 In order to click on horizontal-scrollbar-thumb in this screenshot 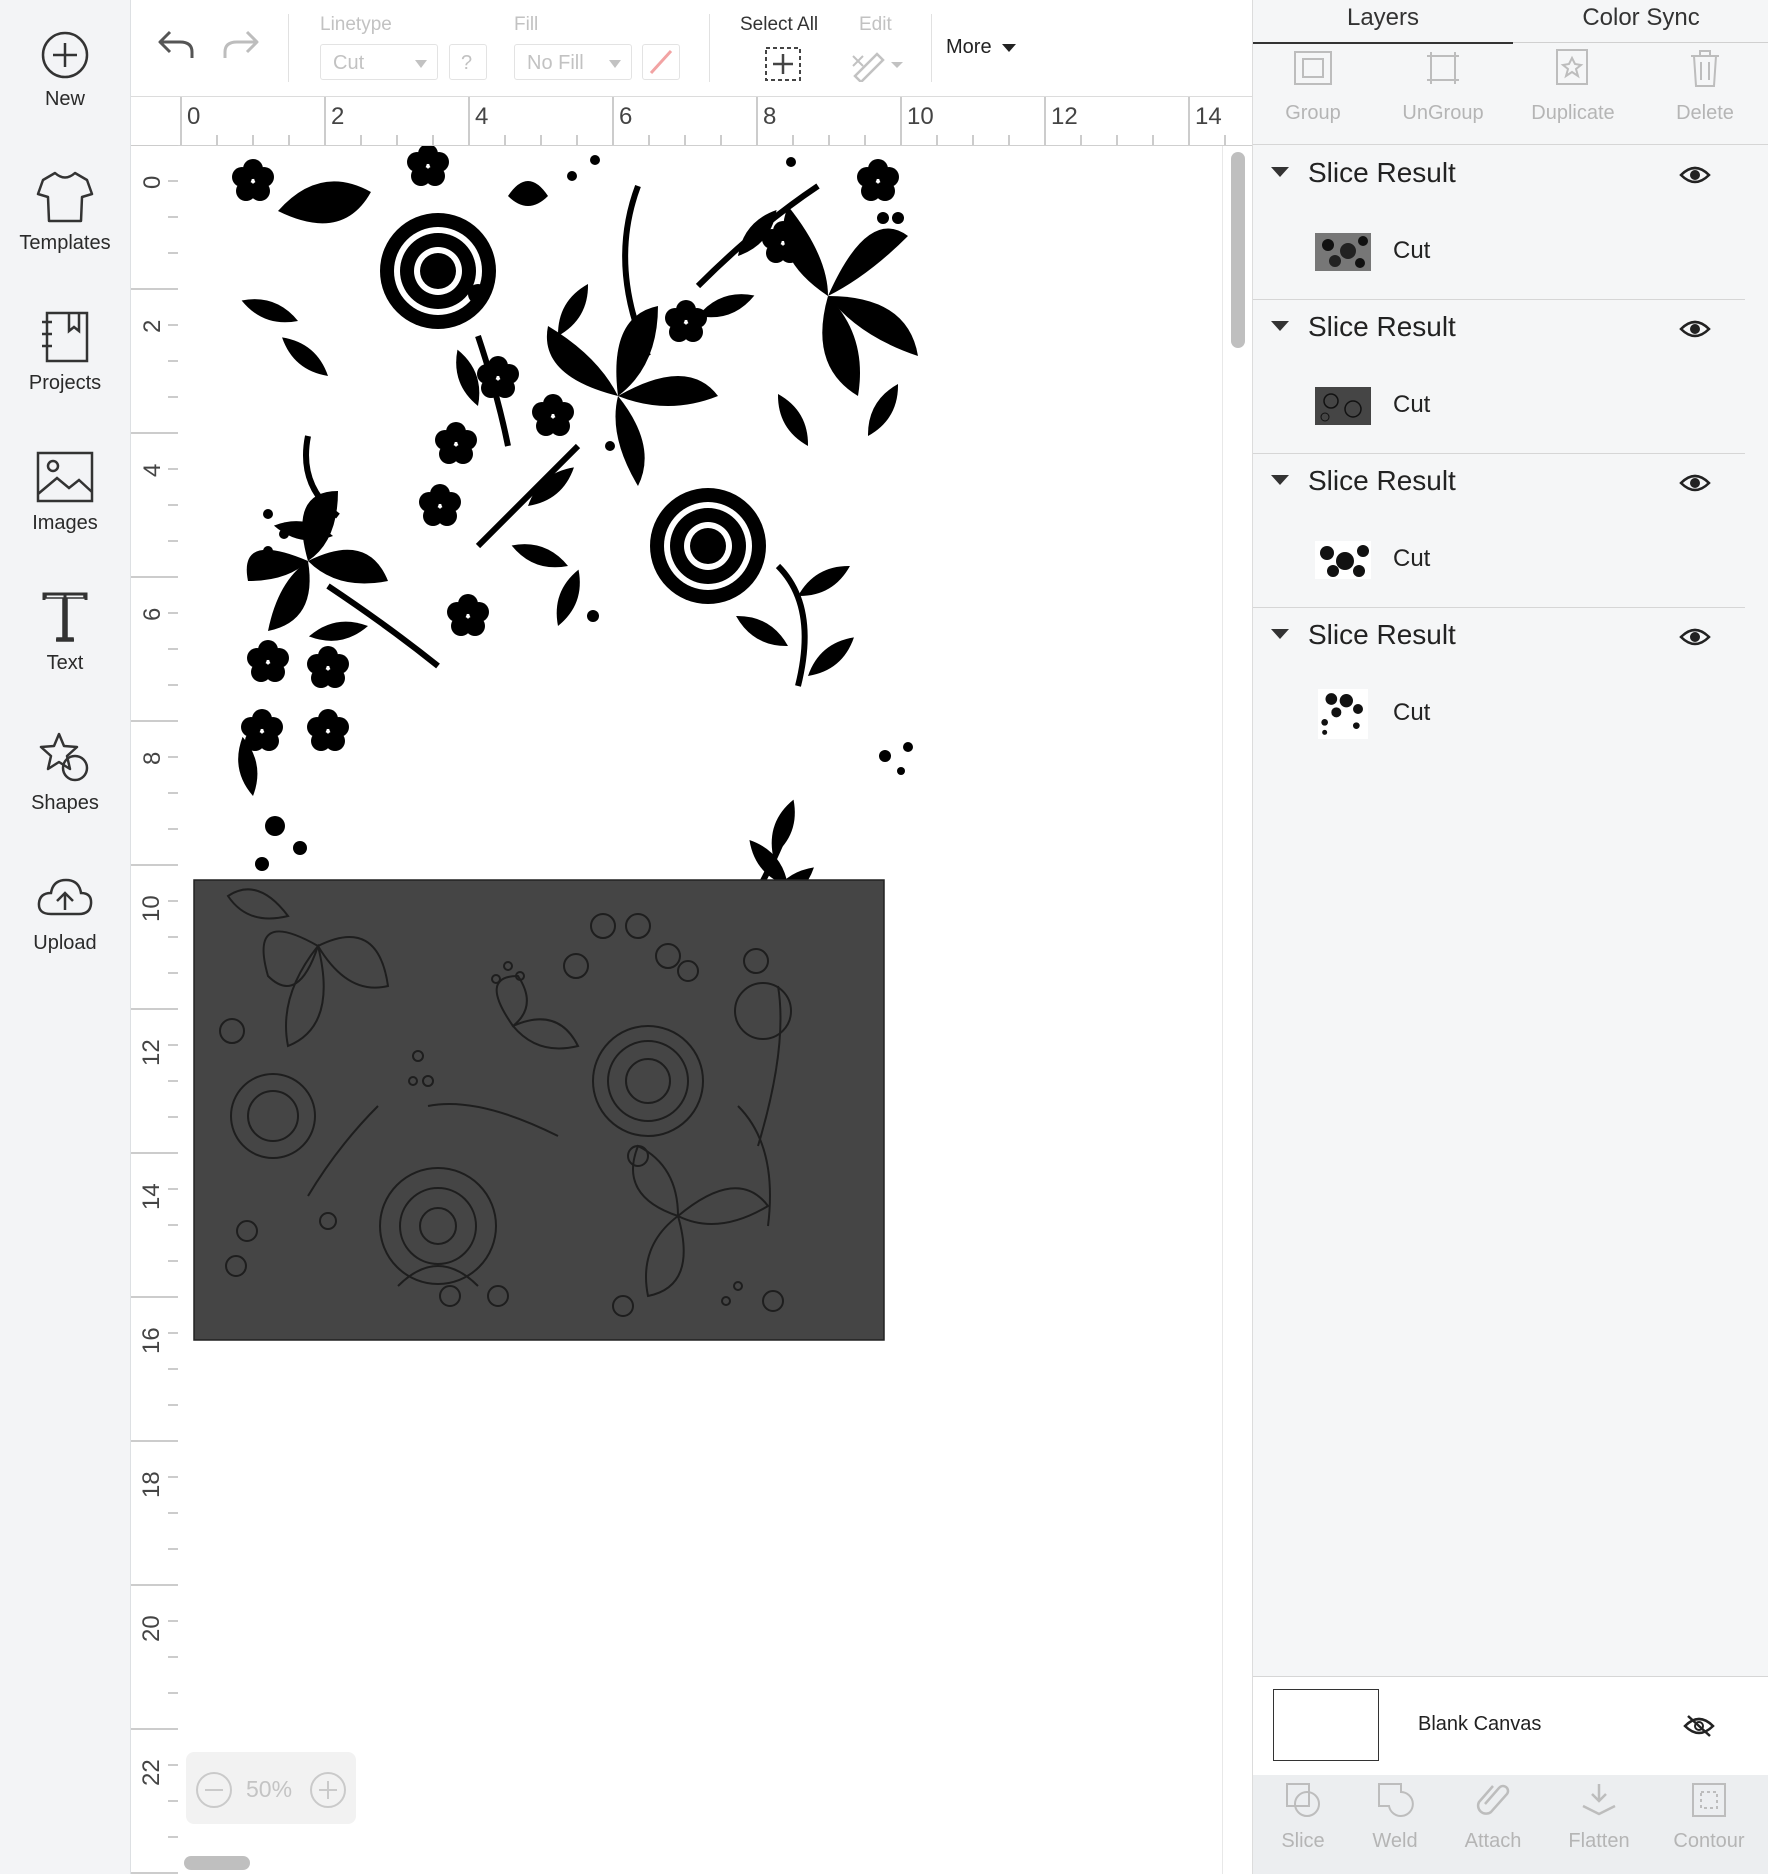, I will do `click(217, 1863)`.